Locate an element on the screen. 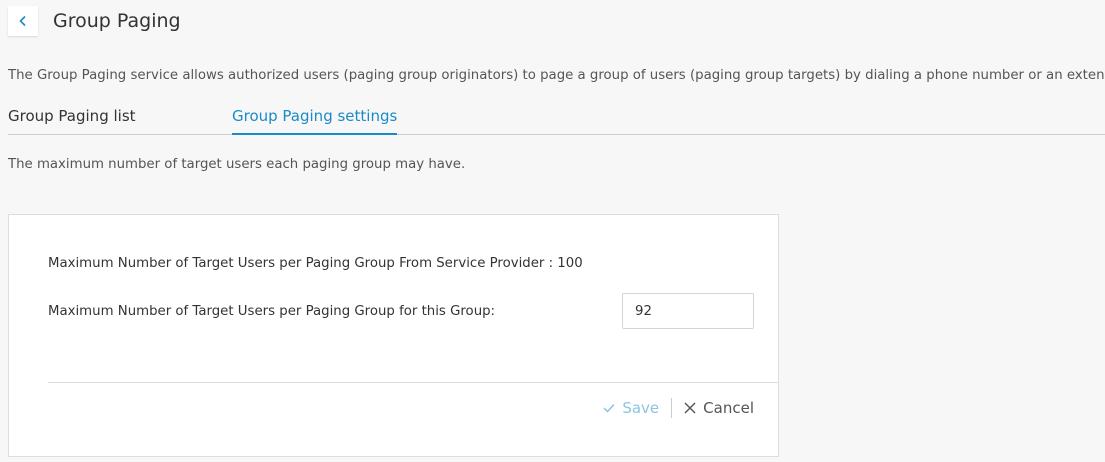  save-label: Save is located at coordinates (641, 408).